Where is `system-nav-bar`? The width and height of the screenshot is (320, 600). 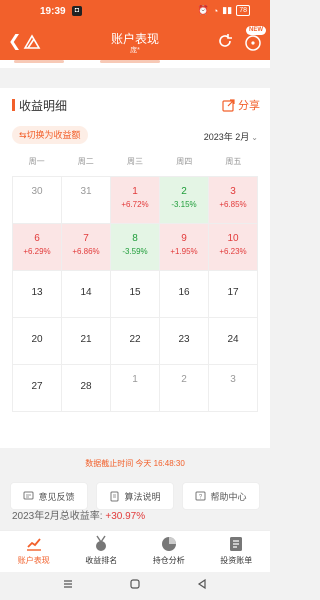 system-nav-bar is located at coordinates (135, 586).